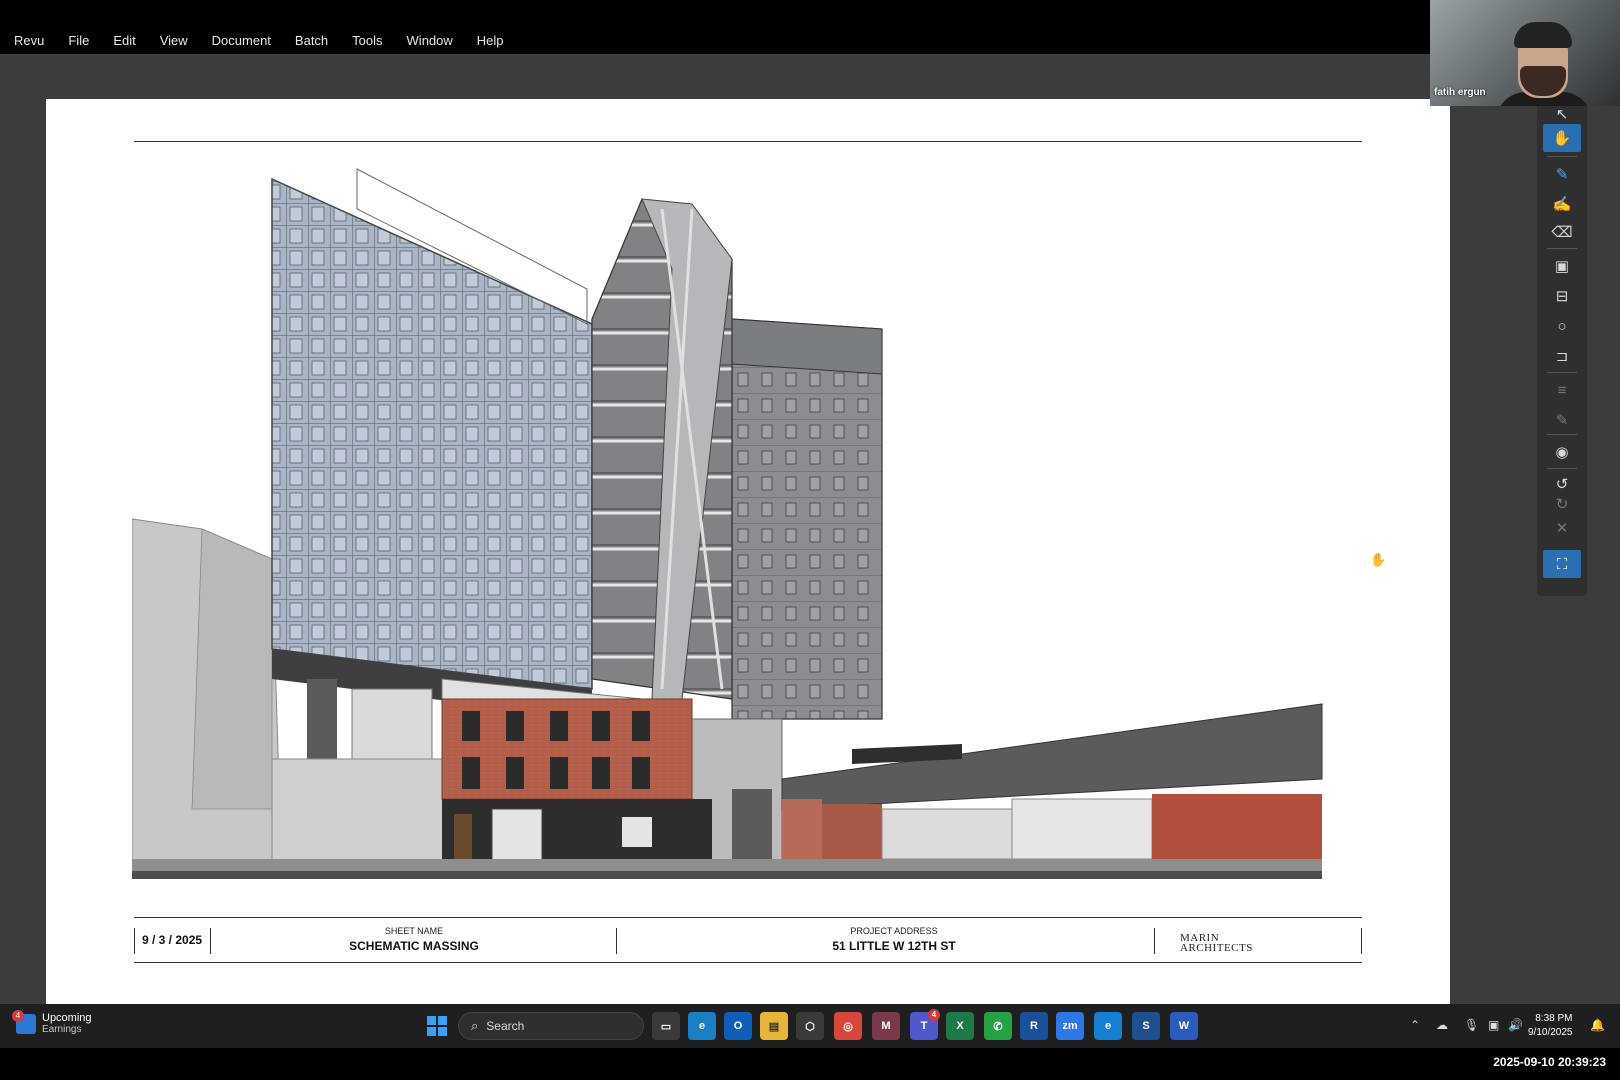  What do you see at coordinates (1597, 1025) in the screenshot?
I see `notification-bell-icon: 🔔` at bounding box center [1597, 1025].